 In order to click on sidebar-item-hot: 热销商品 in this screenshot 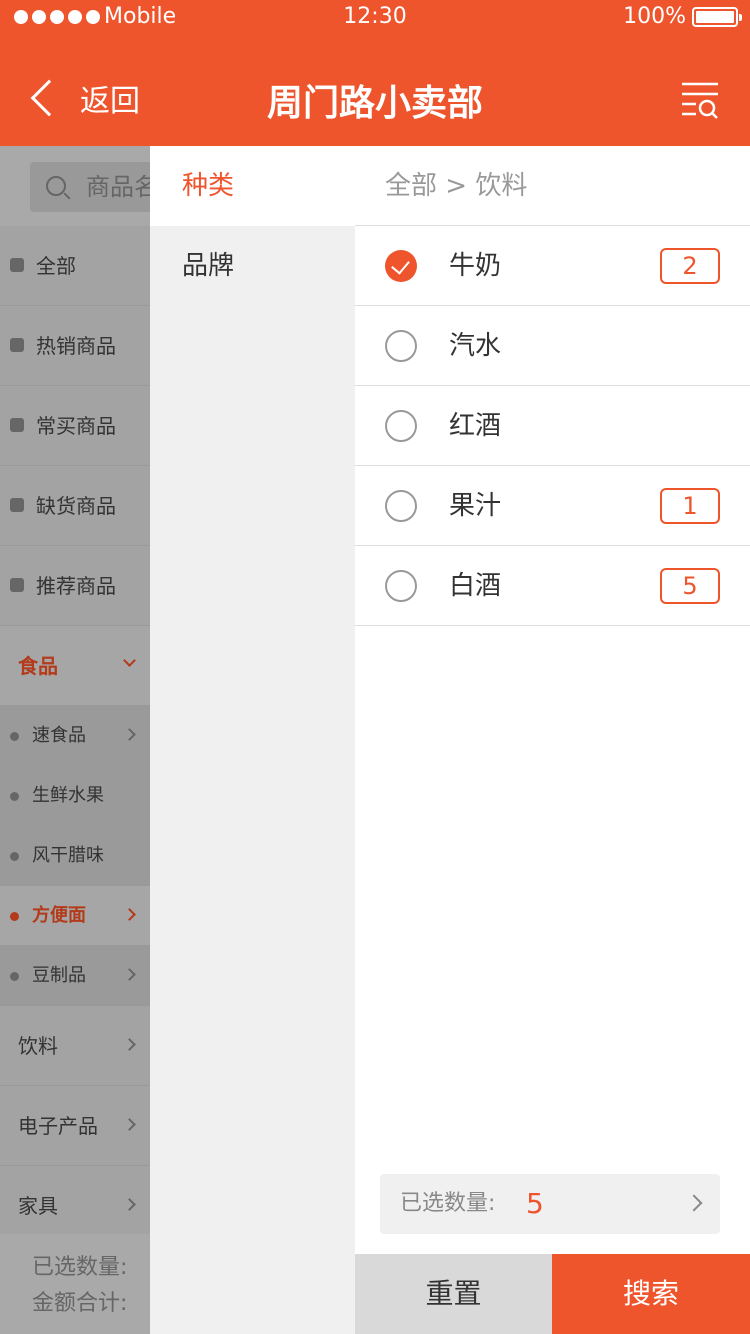, I will do `click(75, 346)`.